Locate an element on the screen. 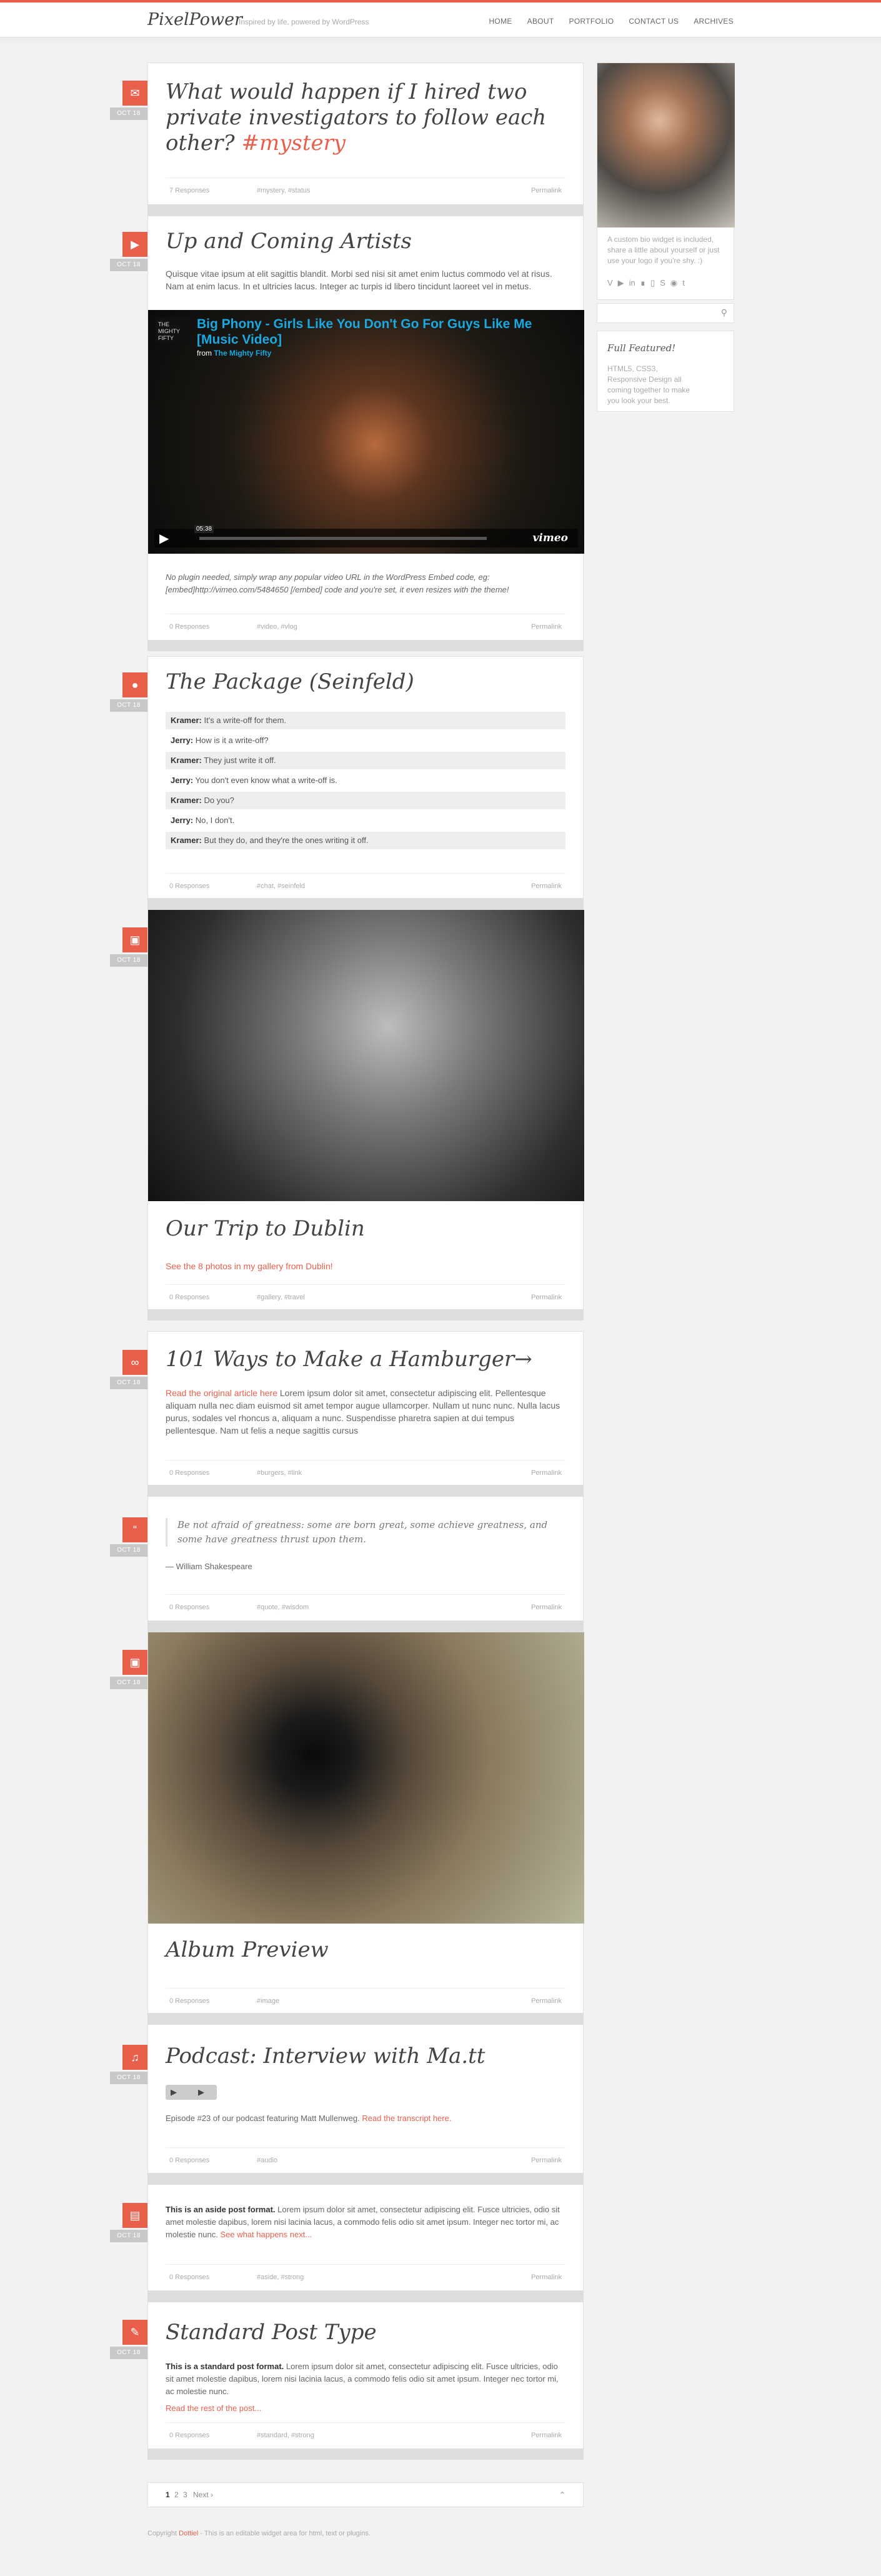 This screenshot has width=881, height=2576. nav-contact: CONTACT US is located at coordinates (654, 21).